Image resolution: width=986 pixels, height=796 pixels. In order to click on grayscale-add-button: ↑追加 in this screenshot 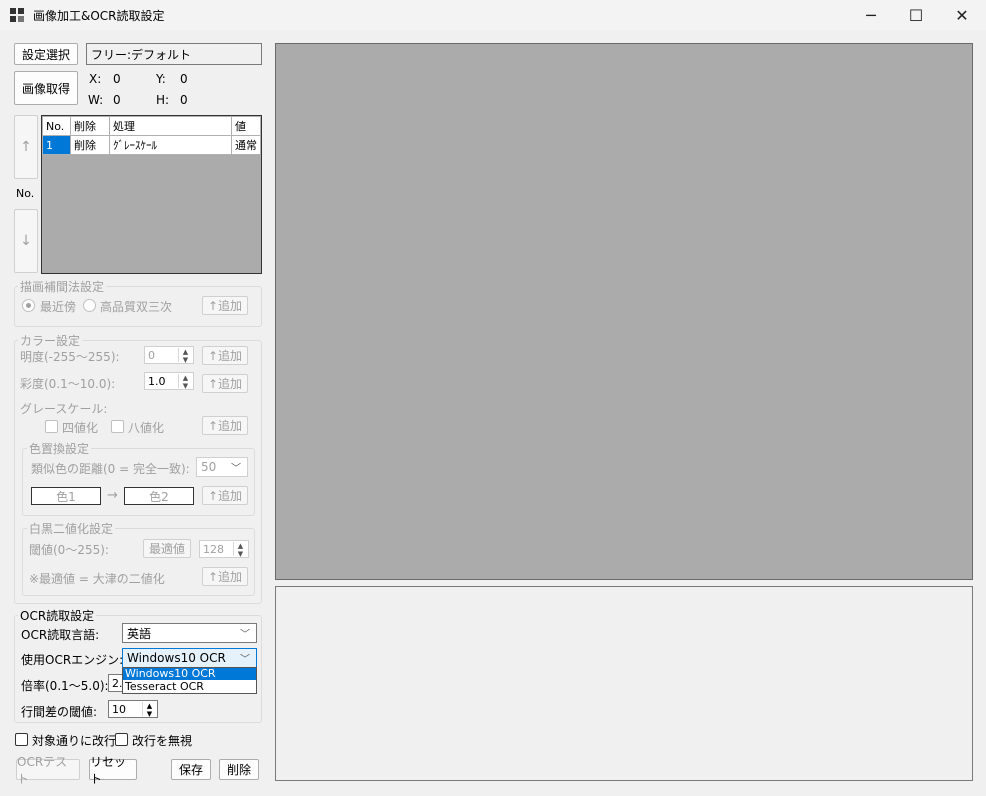, I will do `click(225, 425)`.